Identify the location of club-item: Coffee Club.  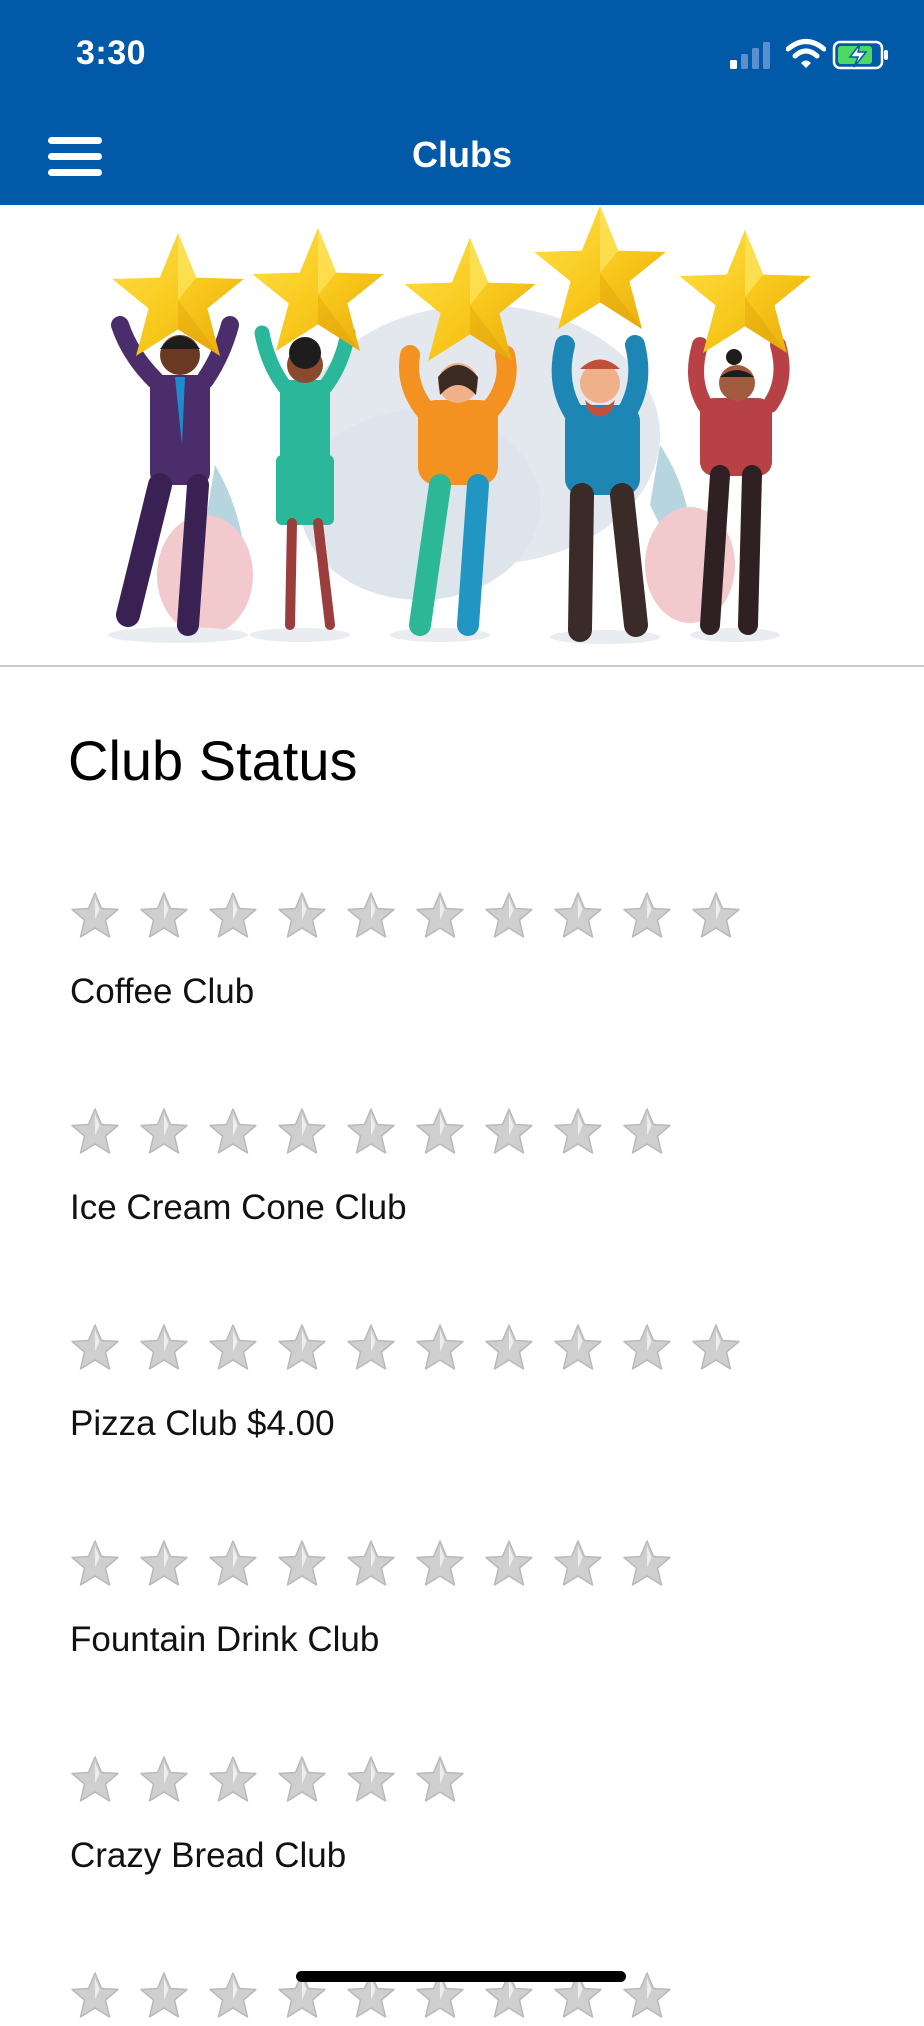
(468, 950).